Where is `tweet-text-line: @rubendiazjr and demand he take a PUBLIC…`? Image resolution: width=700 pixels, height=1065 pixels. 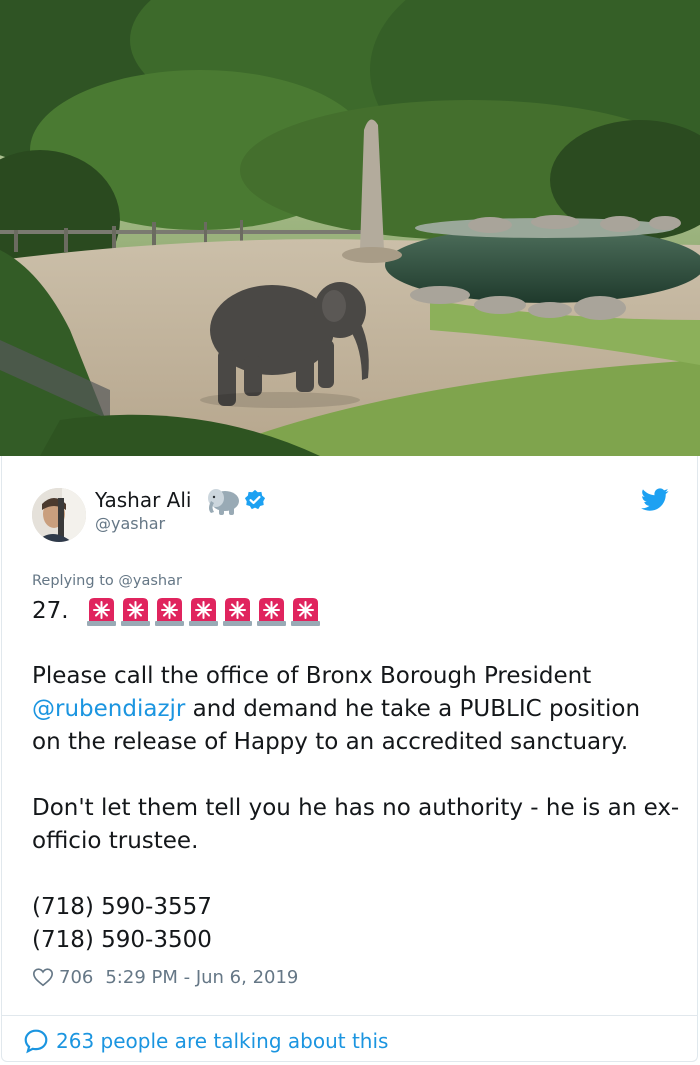
tweet-text-line: @rubendiazjr and demand he take a PUBLIC… is located at coordinates (357, 709).